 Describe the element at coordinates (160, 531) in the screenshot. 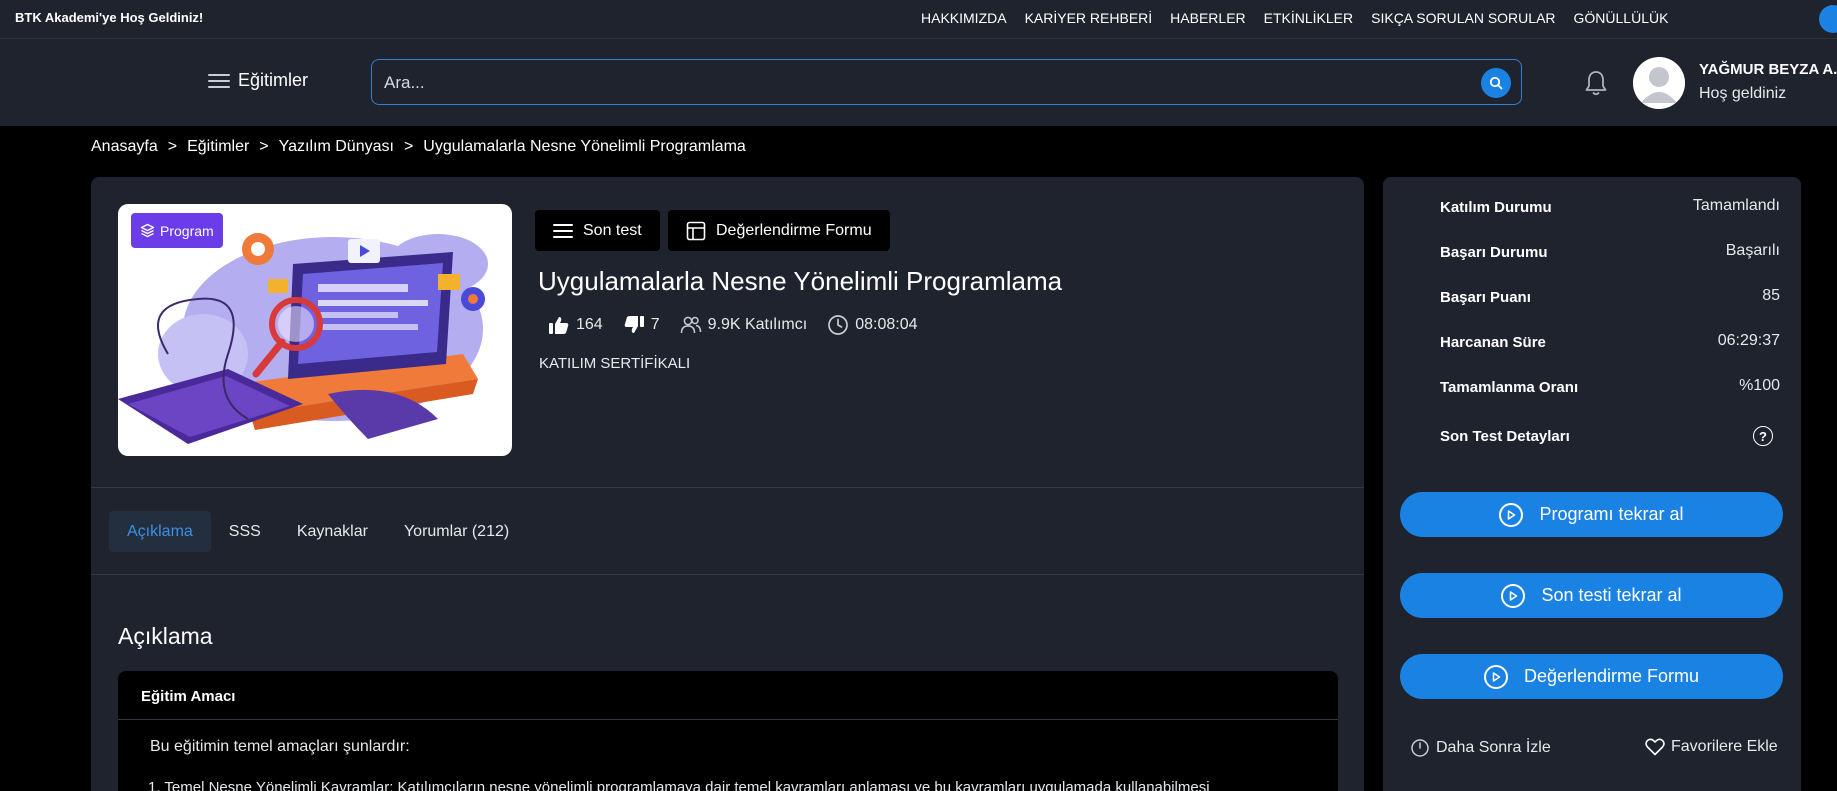

I see `tab-description: Açıklama` at that location.